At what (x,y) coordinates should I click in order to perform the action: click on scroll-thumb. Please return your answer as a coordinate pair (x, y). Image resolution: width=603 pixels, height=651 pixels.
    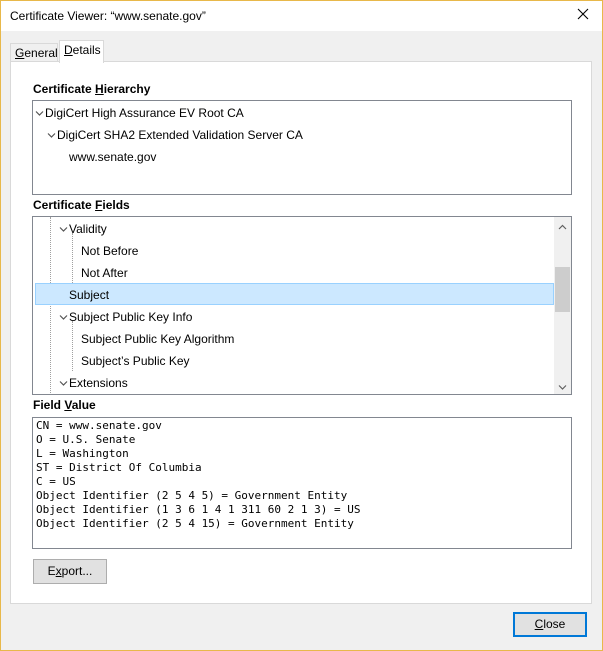
    Looking at the image, I should click on (562, 289).